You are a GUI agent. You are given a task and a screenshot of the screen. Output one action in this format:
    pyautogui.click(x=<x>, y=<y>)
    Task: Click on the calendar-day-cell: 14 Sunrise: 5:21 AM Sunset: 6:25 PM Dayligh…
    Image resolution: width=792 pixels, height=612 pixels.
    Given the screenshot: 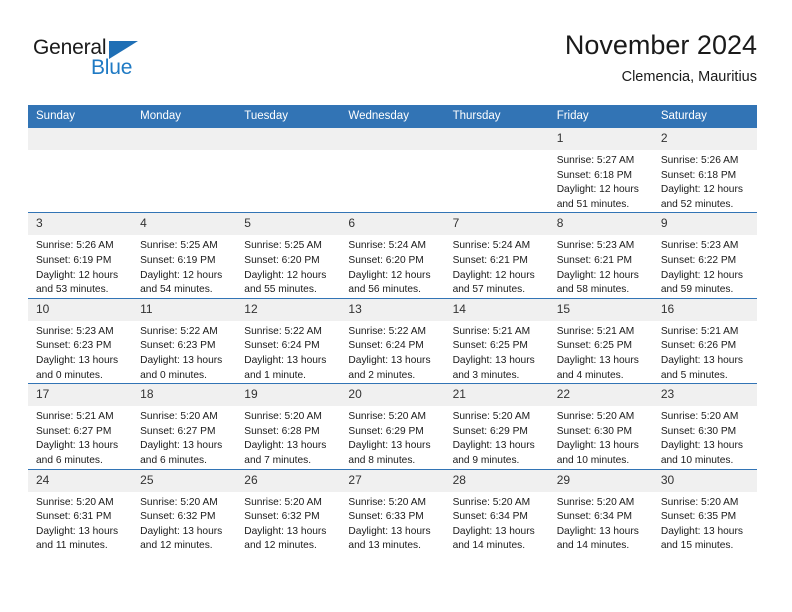 What is the action you would take?
    pyautogui.click(x=496, y=340)
    